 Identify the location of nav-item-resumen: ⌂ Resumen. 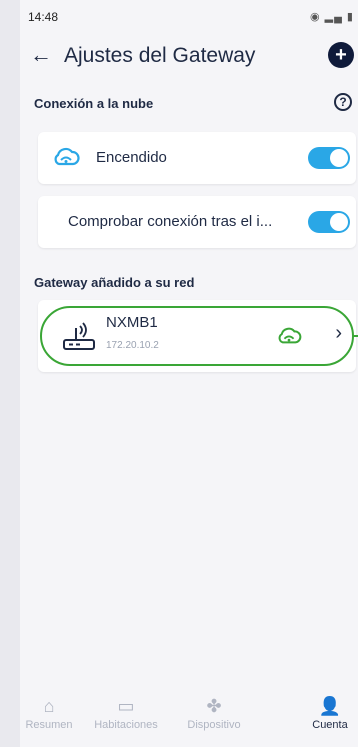
(49, 713).